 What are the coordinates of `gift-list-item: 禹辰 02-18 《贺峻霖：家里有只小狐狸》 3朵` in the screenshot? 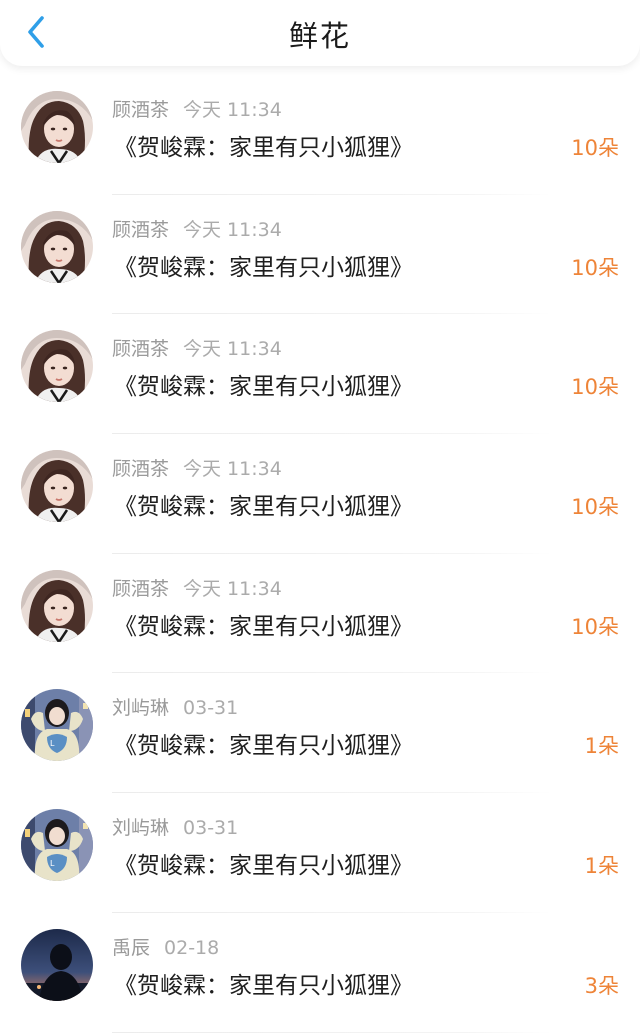 It's located at (320, 973).